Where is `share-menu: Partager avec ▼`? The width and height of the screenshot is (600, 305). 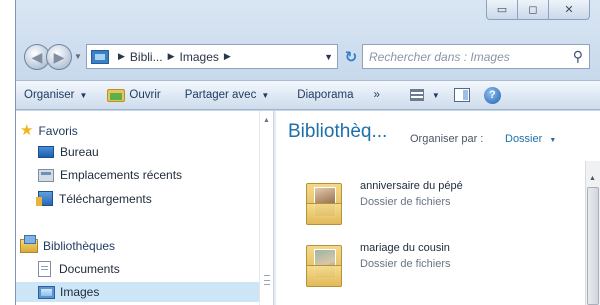
share-menu: Partager avec ▼ is located at coordinates (227, 95).